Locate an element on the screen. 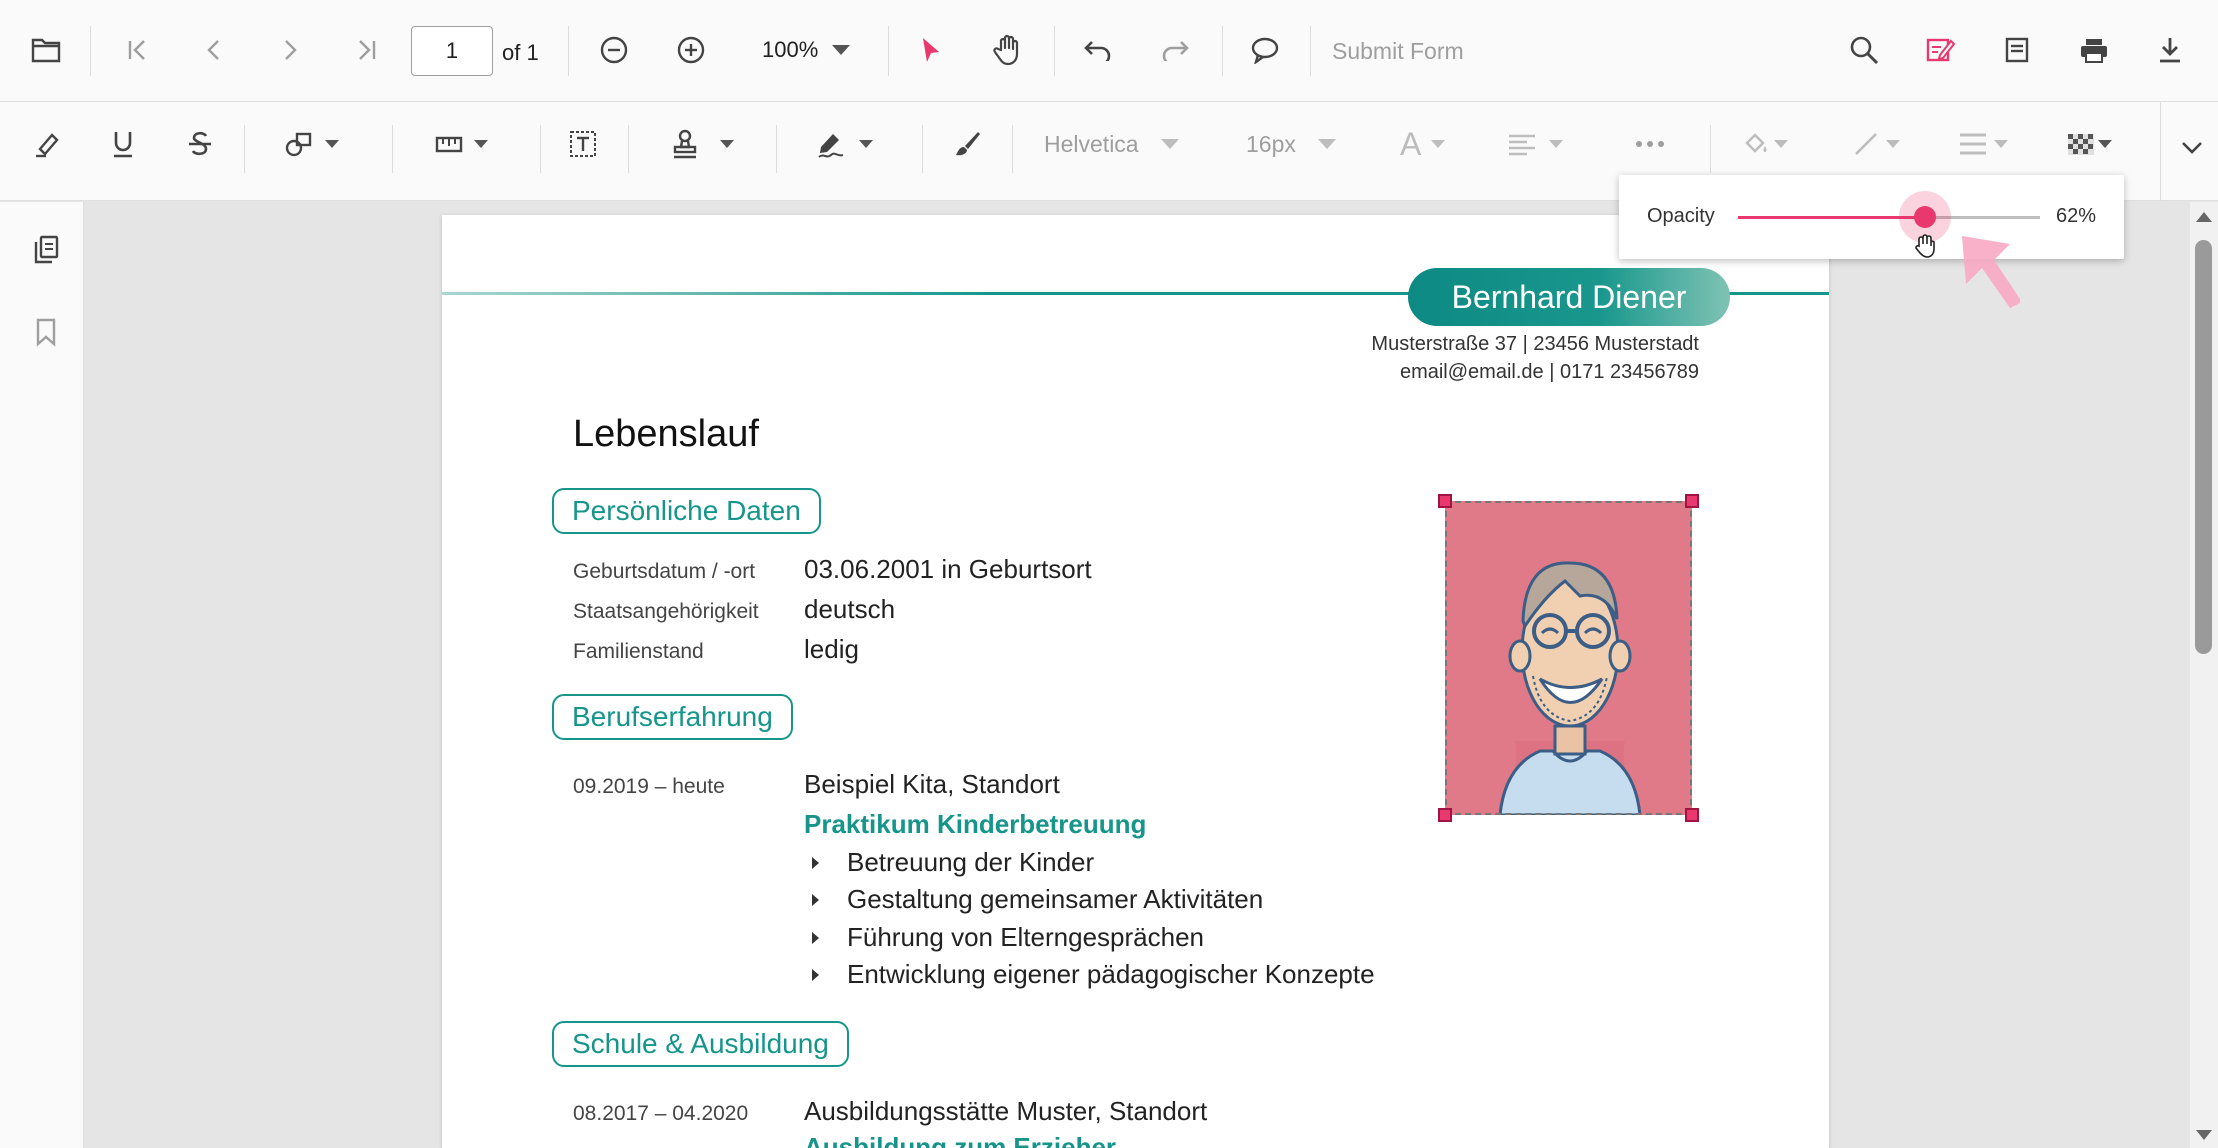  opacity-popup: Opacity 62% is located at coordinates (1871, 217).